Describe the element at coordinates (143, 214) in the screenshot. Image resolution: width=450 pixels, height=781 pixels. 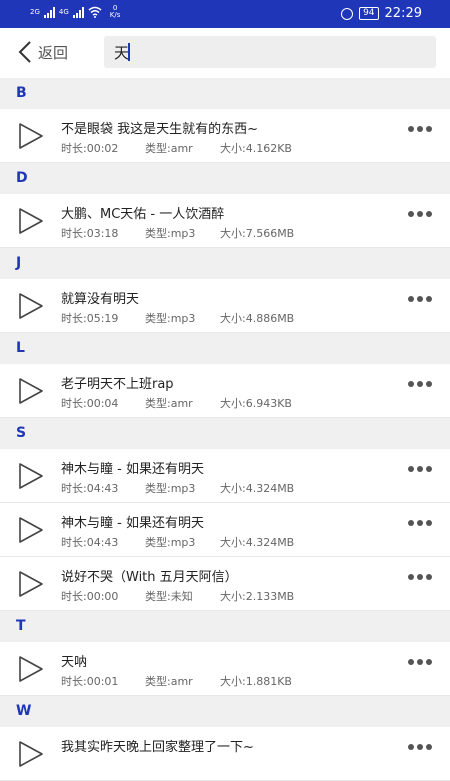
I see `song-title: 大鹏、MC天佑 - 一人饮酒醉` at that location.